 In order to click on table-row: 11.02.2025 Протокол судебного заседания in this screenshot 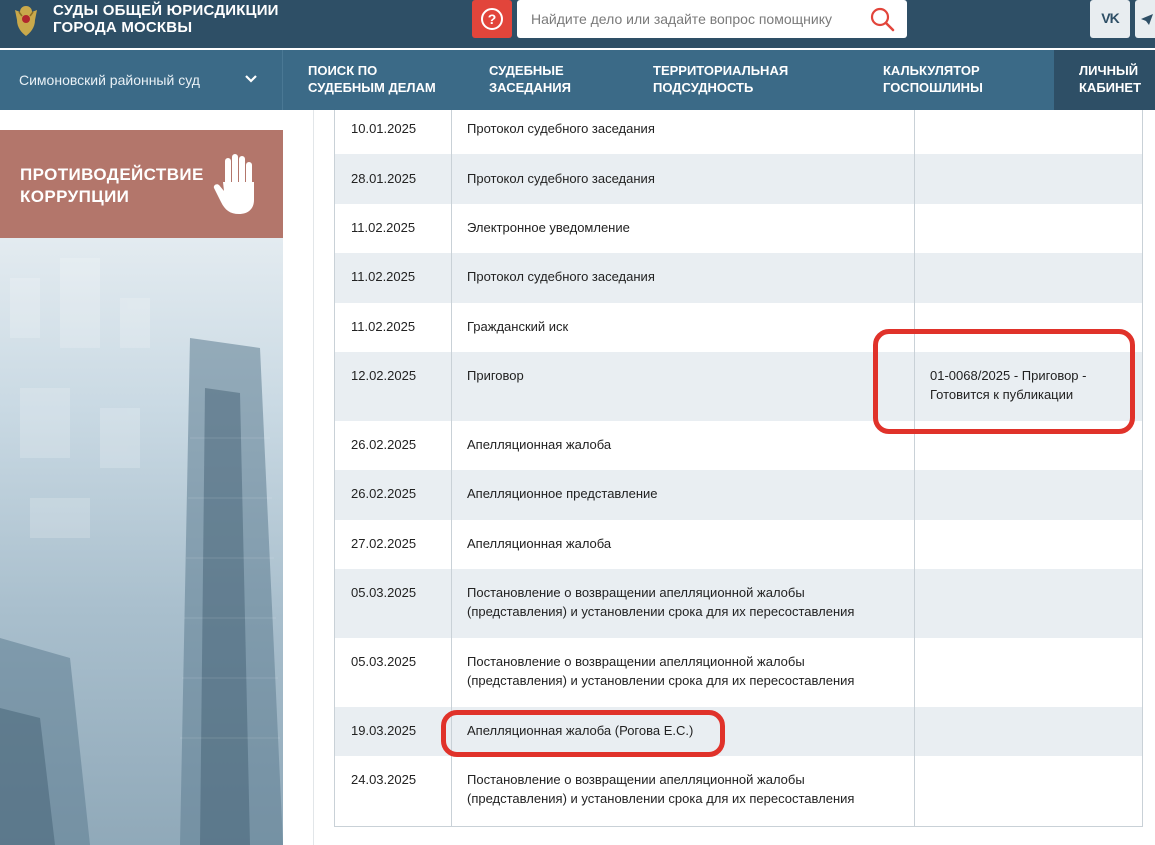, I will do `click(738, 278)`.